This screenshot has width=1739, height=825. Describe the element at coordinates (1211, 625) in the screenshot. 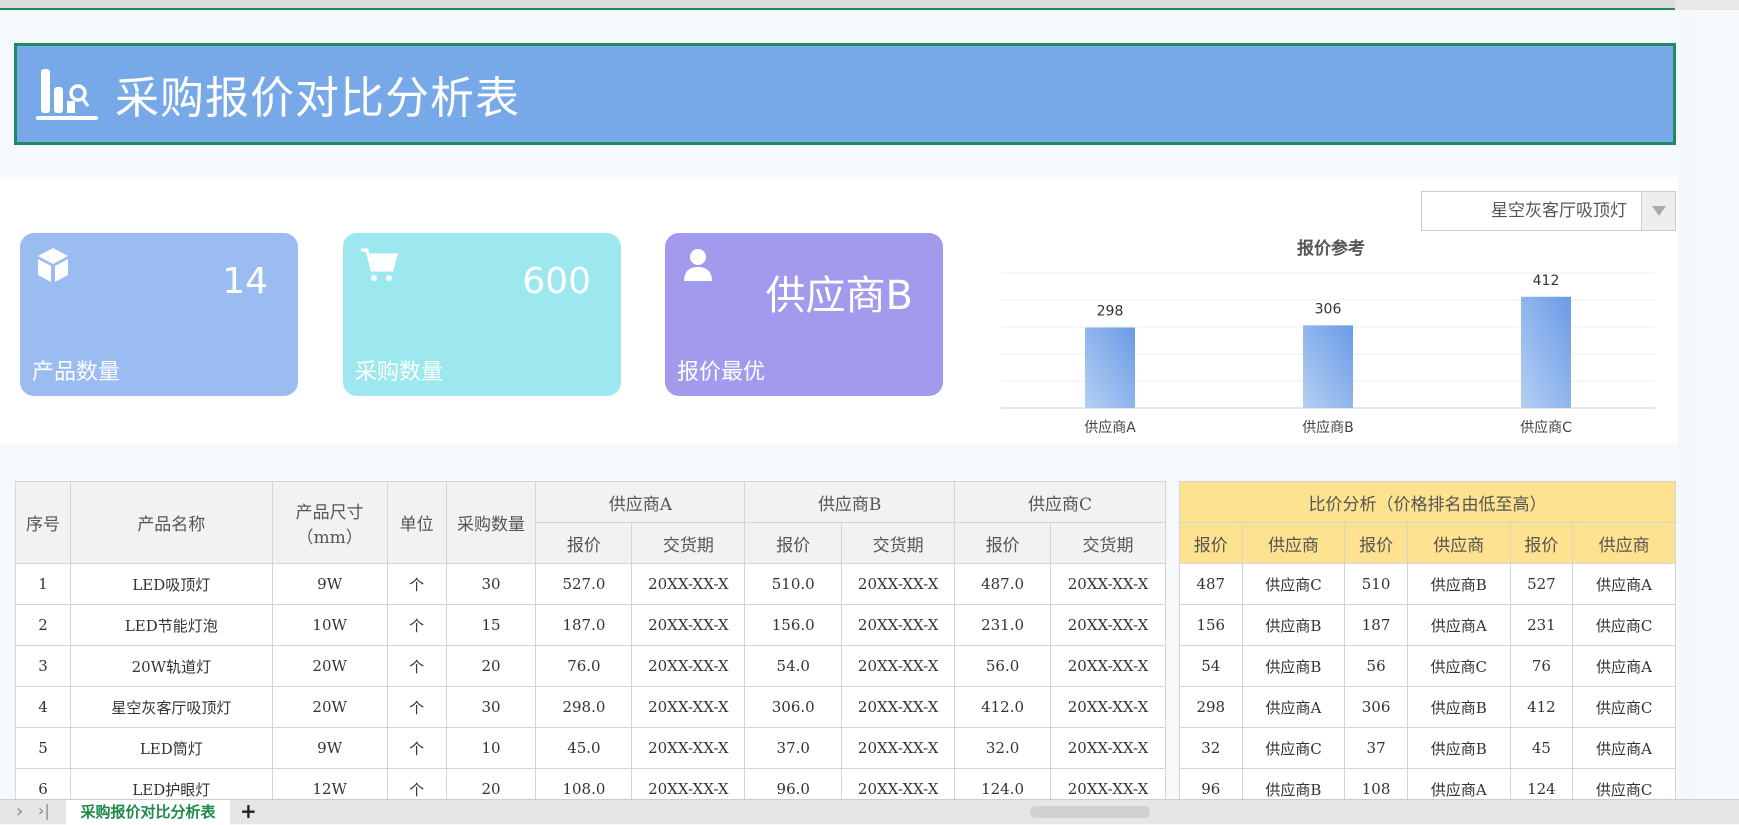

I see `compare-cell: 156` at that location.